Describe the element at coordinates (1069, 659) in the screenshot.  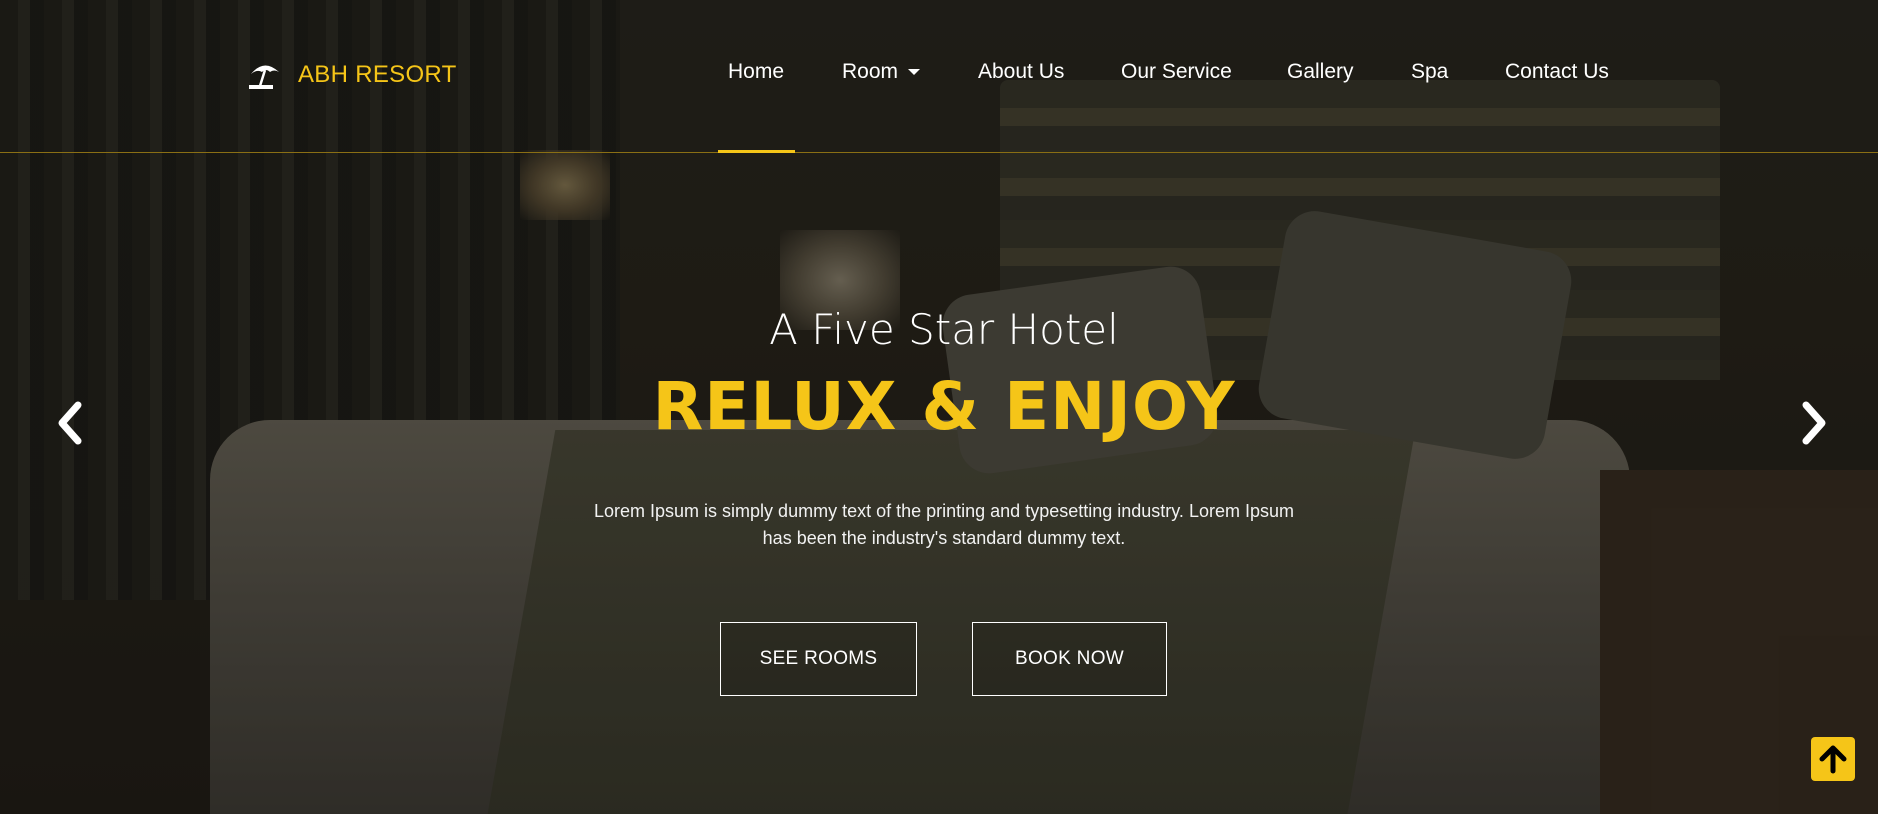
I see `book-now-button: BOOK NOW` at that location.